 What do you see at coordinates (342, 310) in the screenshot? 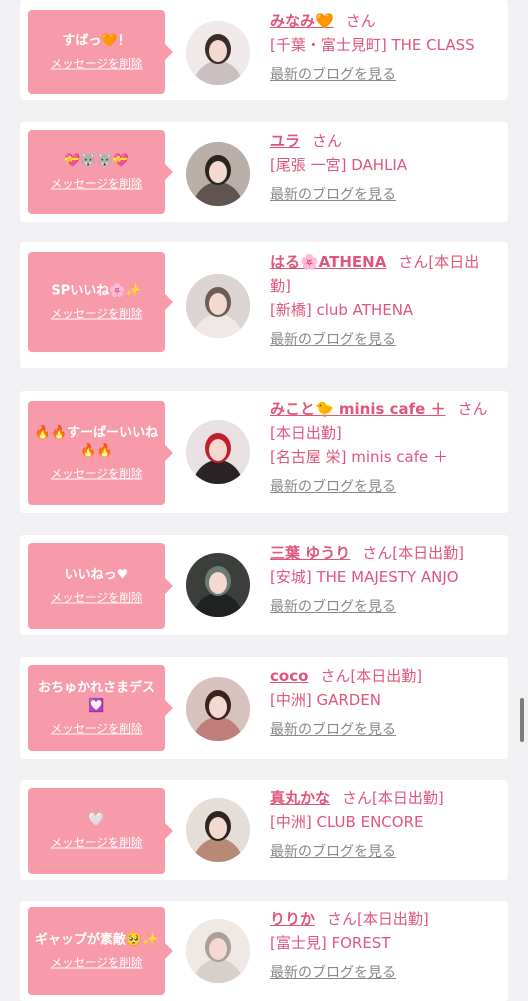
I see `shop-name: [新橋] club ATHENA` at bounding box center [342, 310].